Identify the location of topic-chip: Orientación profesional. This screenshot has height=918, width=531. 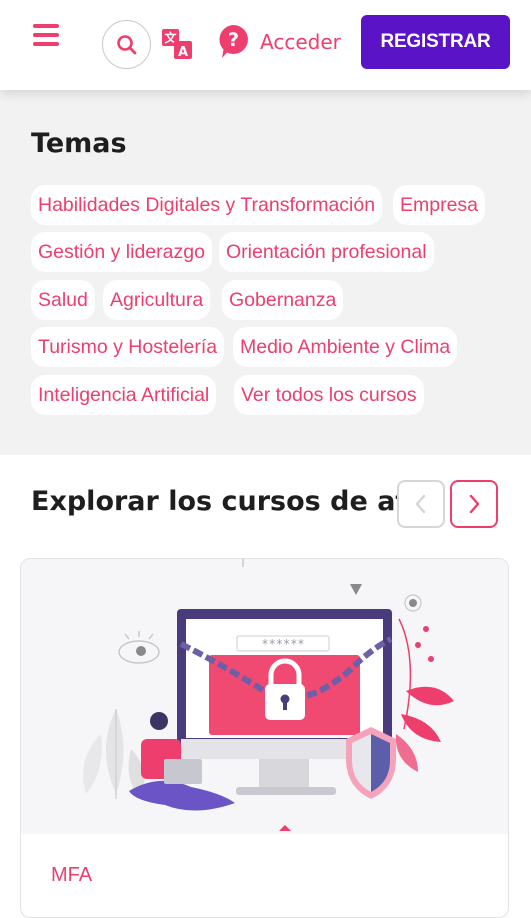
(326, 252).